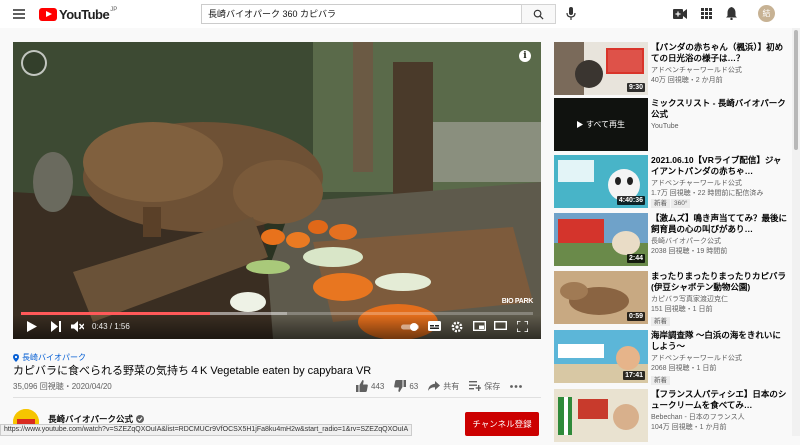  I want to click on recommendation-meta: 1.7万 回視聴・22 時間前に配信済み, so click(707, 193).